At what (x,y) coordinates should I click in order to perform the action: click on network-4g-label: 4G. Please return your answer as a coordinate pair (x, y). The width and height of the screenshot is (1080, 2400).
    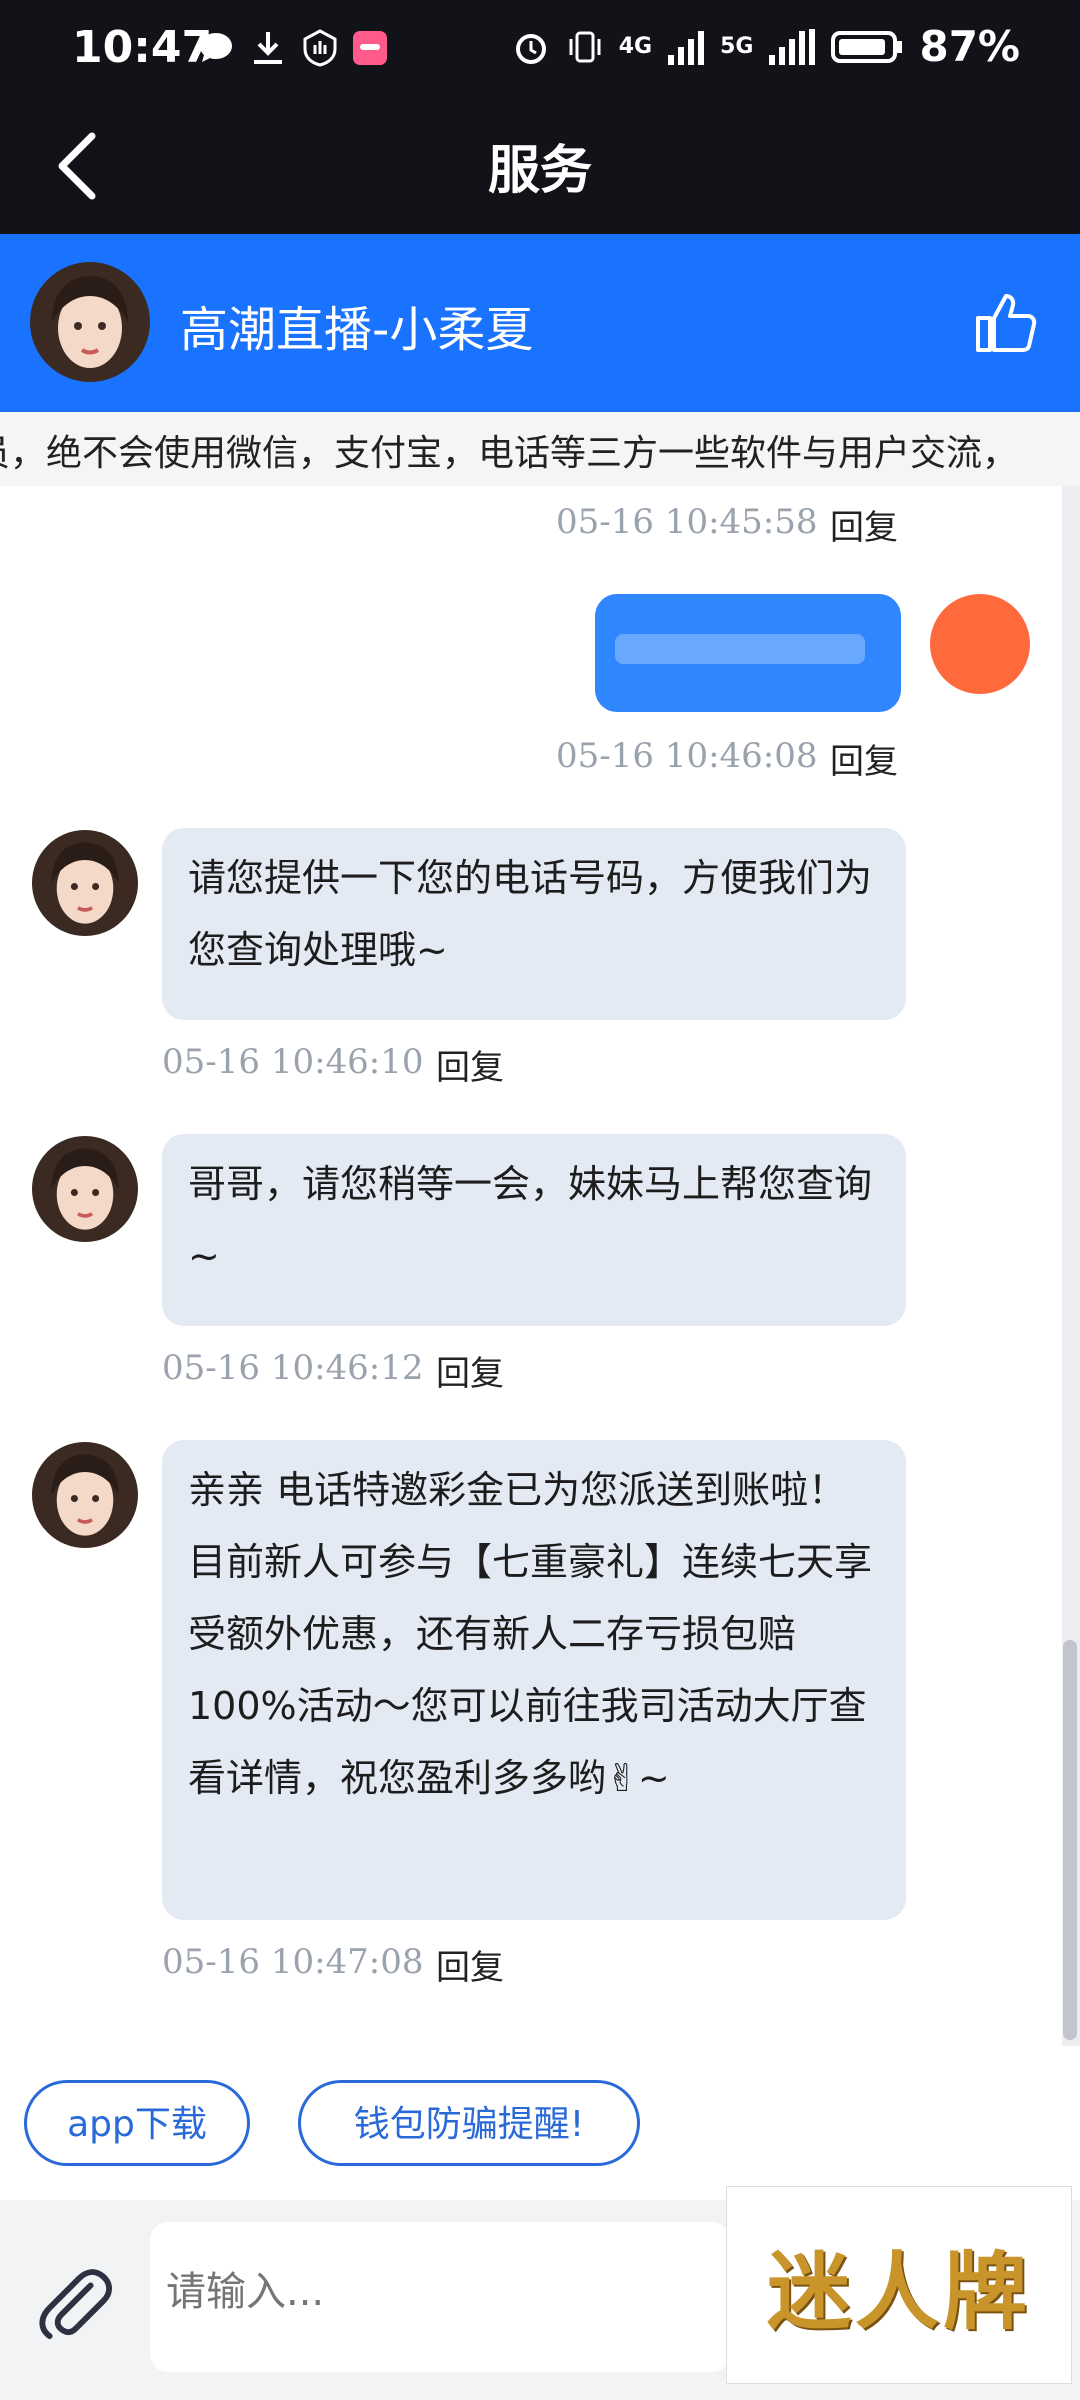
    Looking at the image, I should click on (635, 46).